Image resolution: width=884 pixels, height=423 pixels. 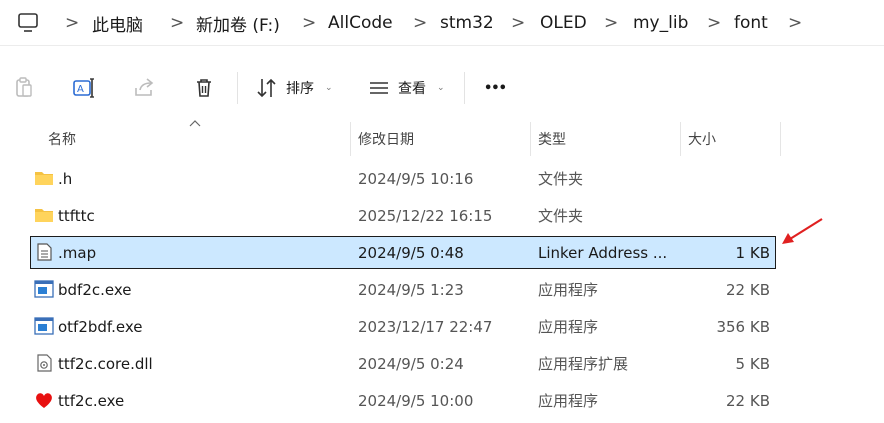 I want to click on breadcrumb-drive: 新加卷 (F:), so click(x=238, y=23).